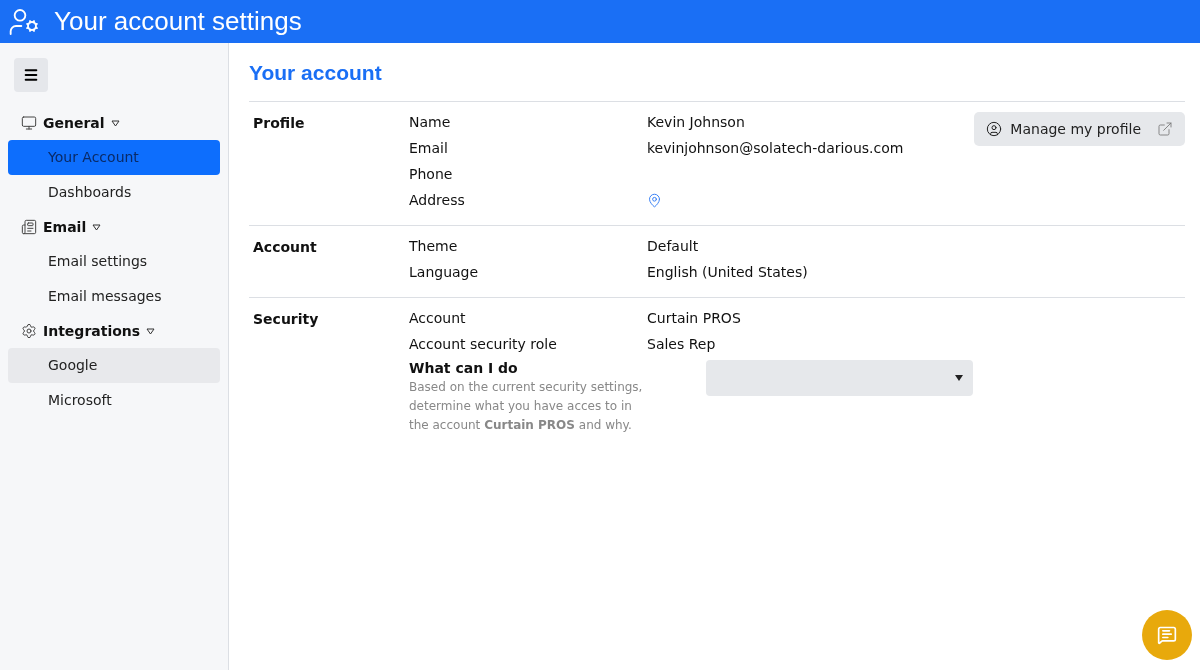 Image resolution: width=1200 pixels, height=670 pixels. What do you see at coordinates (430, 122) in the screenshot?
I see `field-label: Name` at bounding box center [430, 122].